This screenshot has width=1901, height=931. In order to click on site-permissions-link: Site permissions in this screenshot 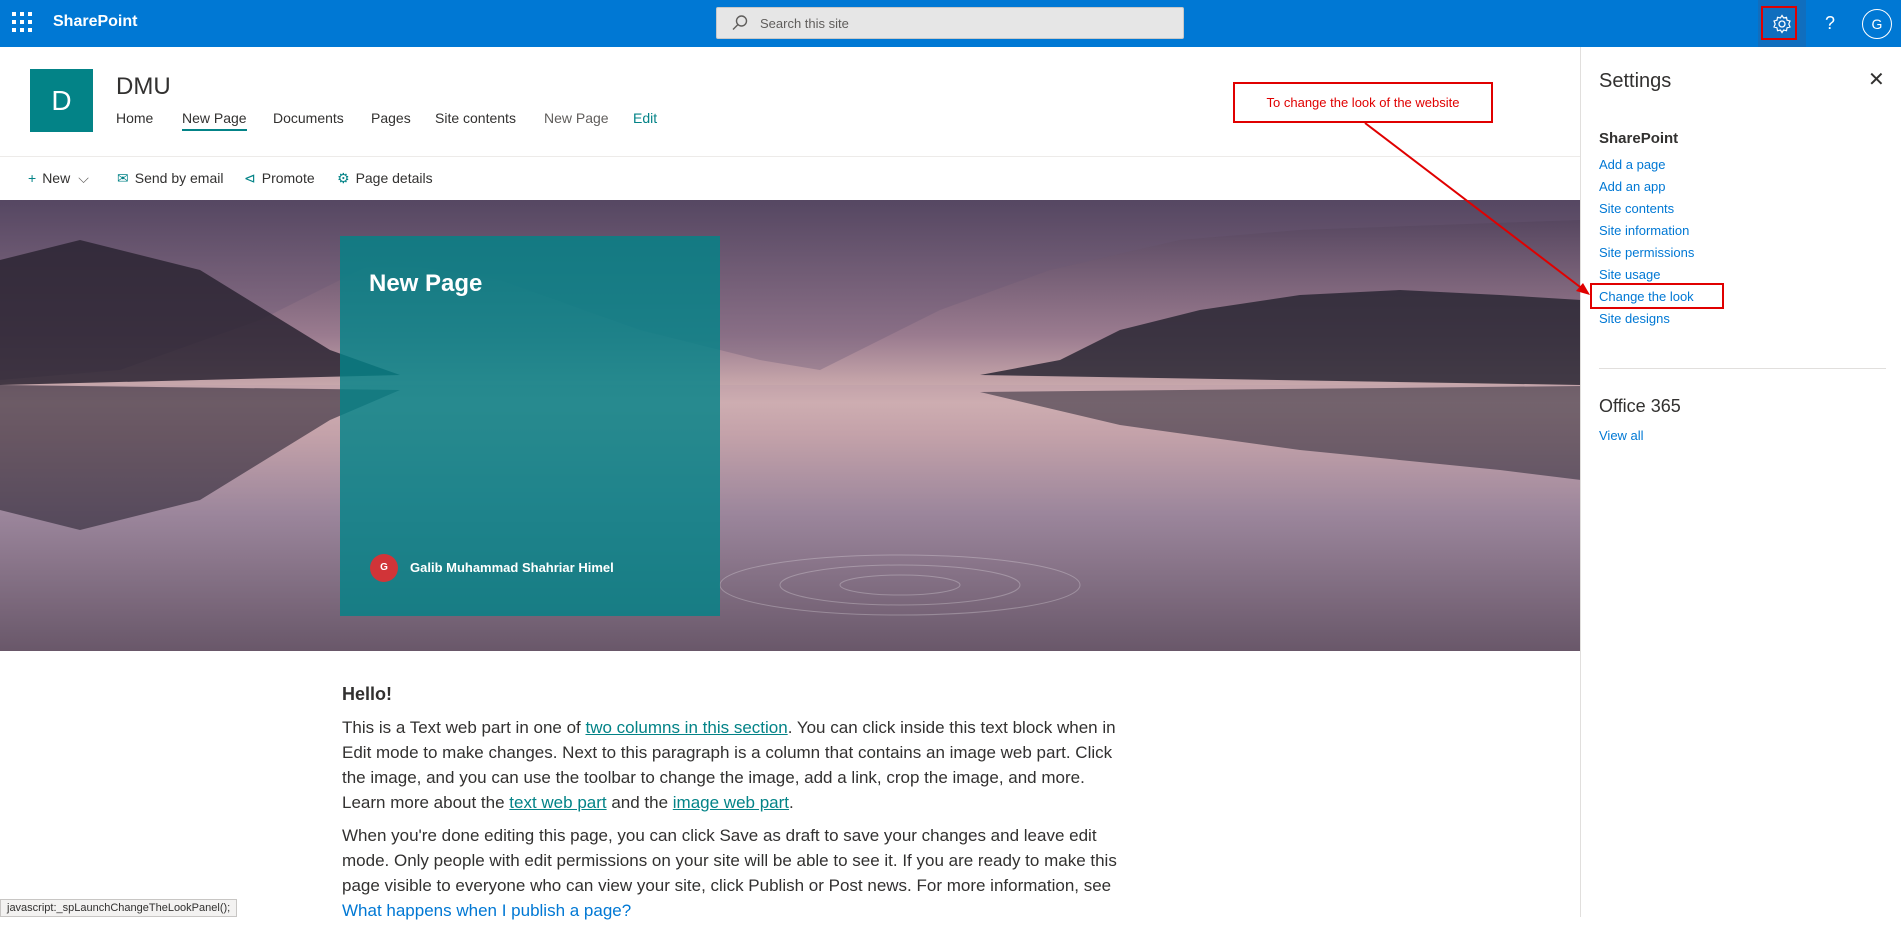, I will do `click(1646, 254)`.